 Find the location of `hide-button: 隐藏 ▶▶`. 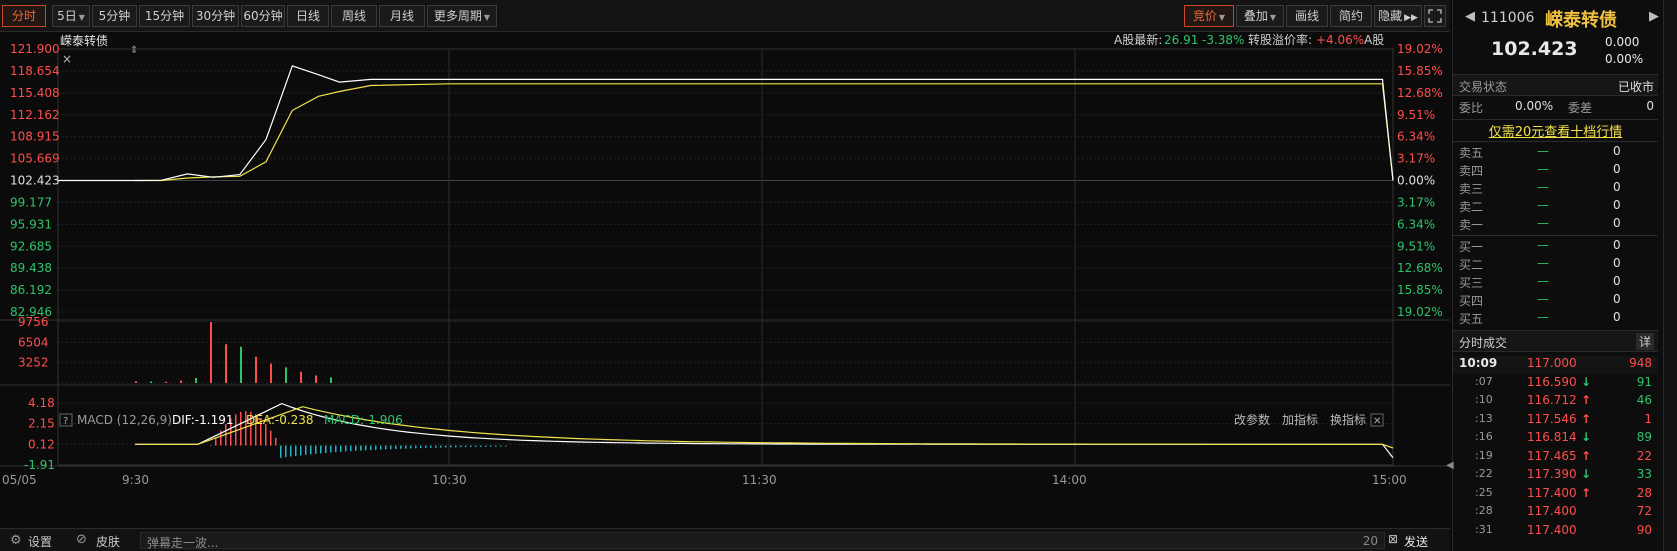

hide-button: 隐藏 ▶▶ is located at coordinates (1398, 16).